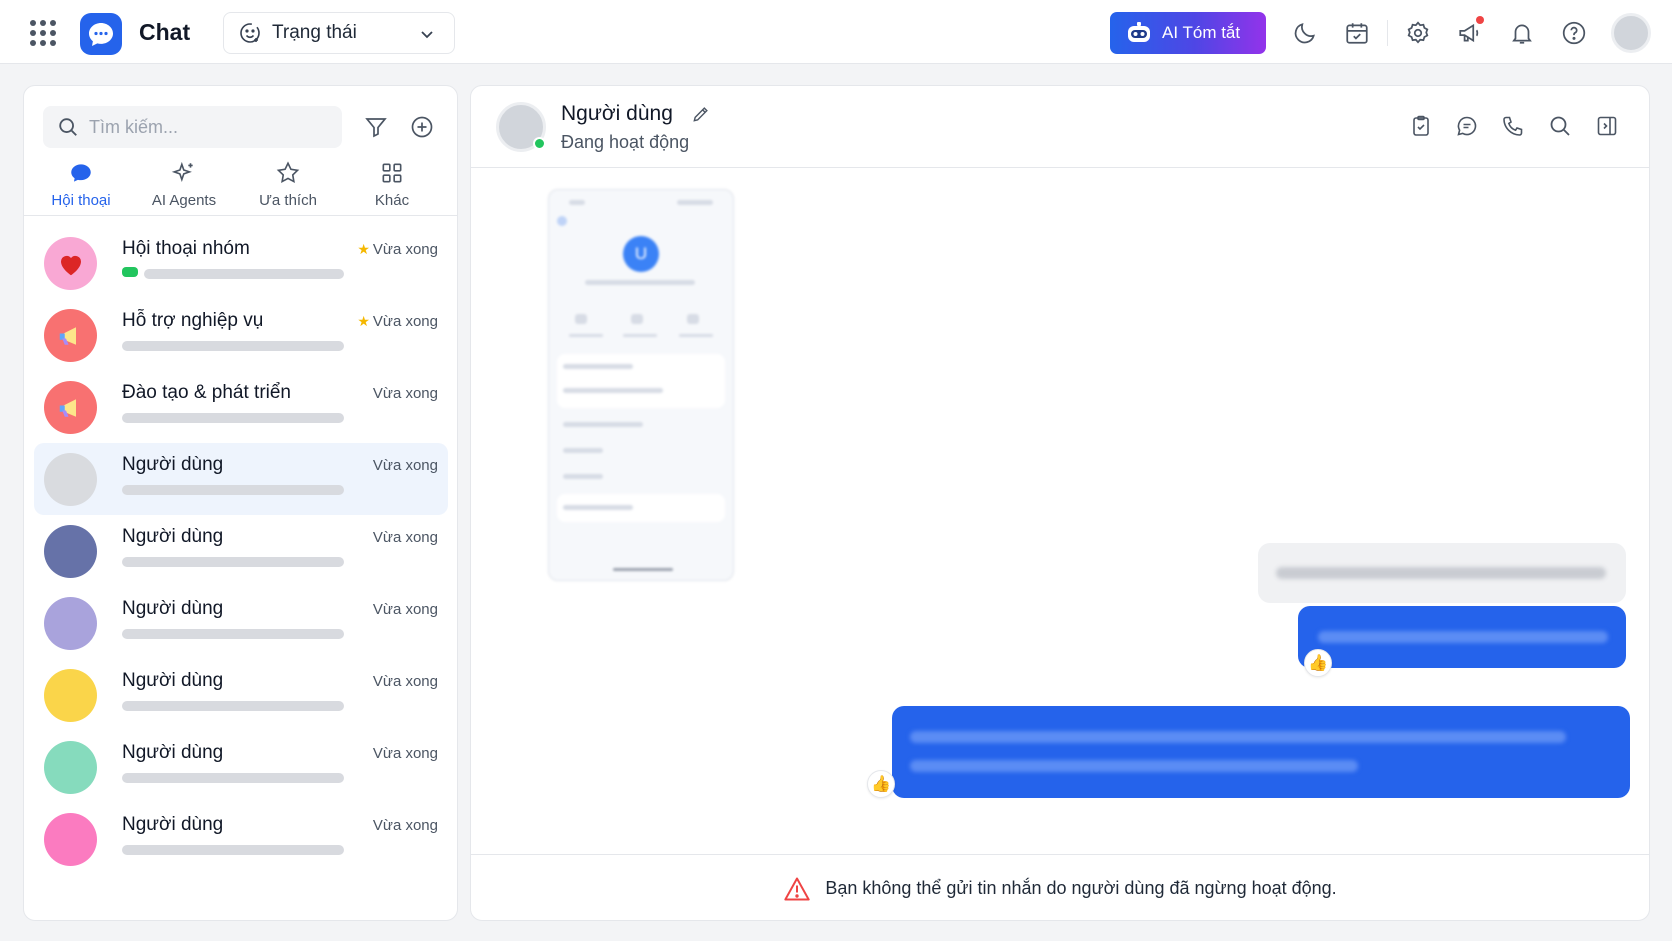 Image resolution: width=1672 pixels, height=941 pixels. I want to click on status-select: Trạng thái, so click(339, 33).